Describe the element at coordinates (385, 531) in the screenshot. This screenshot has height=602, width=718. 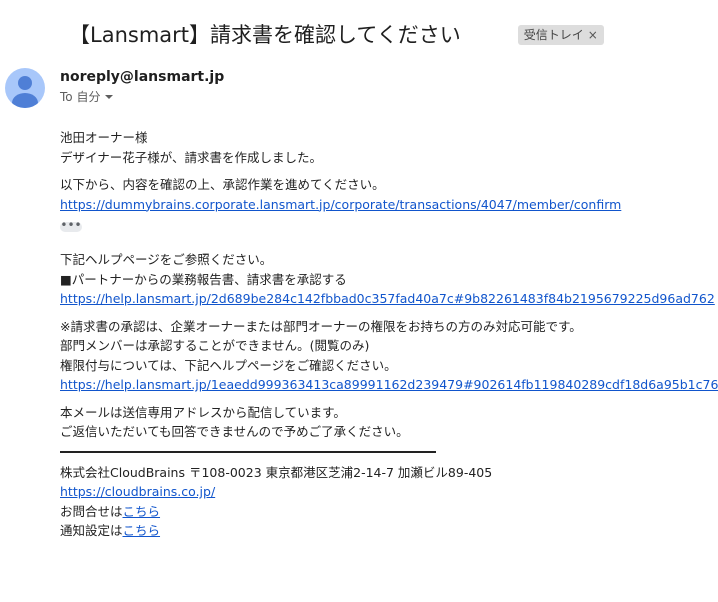
I see `notify-line: 通知設定はこちら` at that location.